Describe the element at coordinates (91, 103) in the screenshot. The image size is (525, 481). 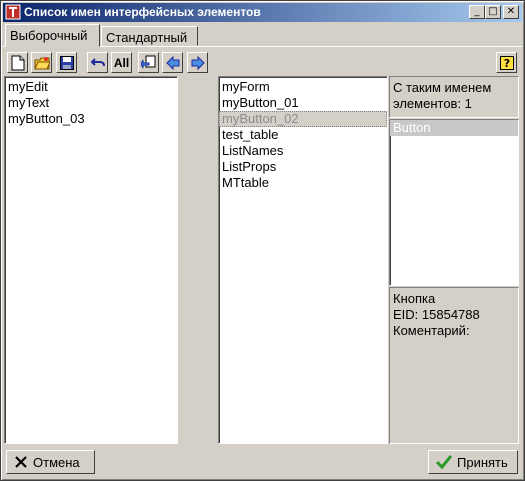
I see `left-list-item: myText` at that location.